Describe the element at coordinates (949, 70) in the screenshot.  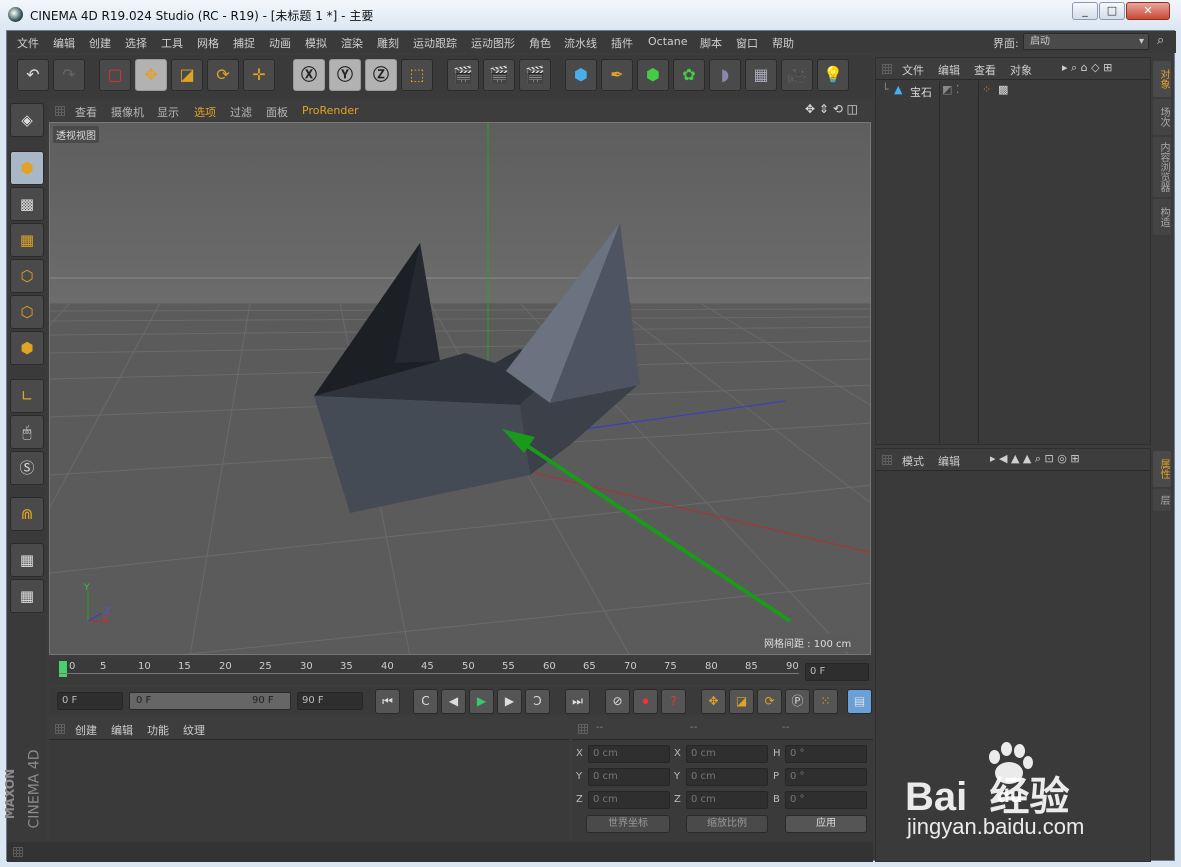
I see `object-menu-edit: 编辑` at that location.